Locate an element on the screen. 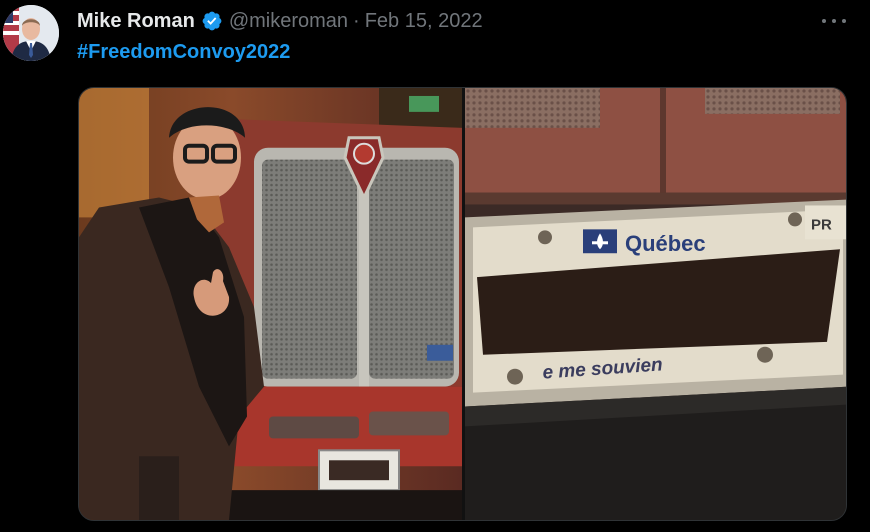 This screenshot has height=532, width=870. more-options-icon is located at coordinates (834, 21).